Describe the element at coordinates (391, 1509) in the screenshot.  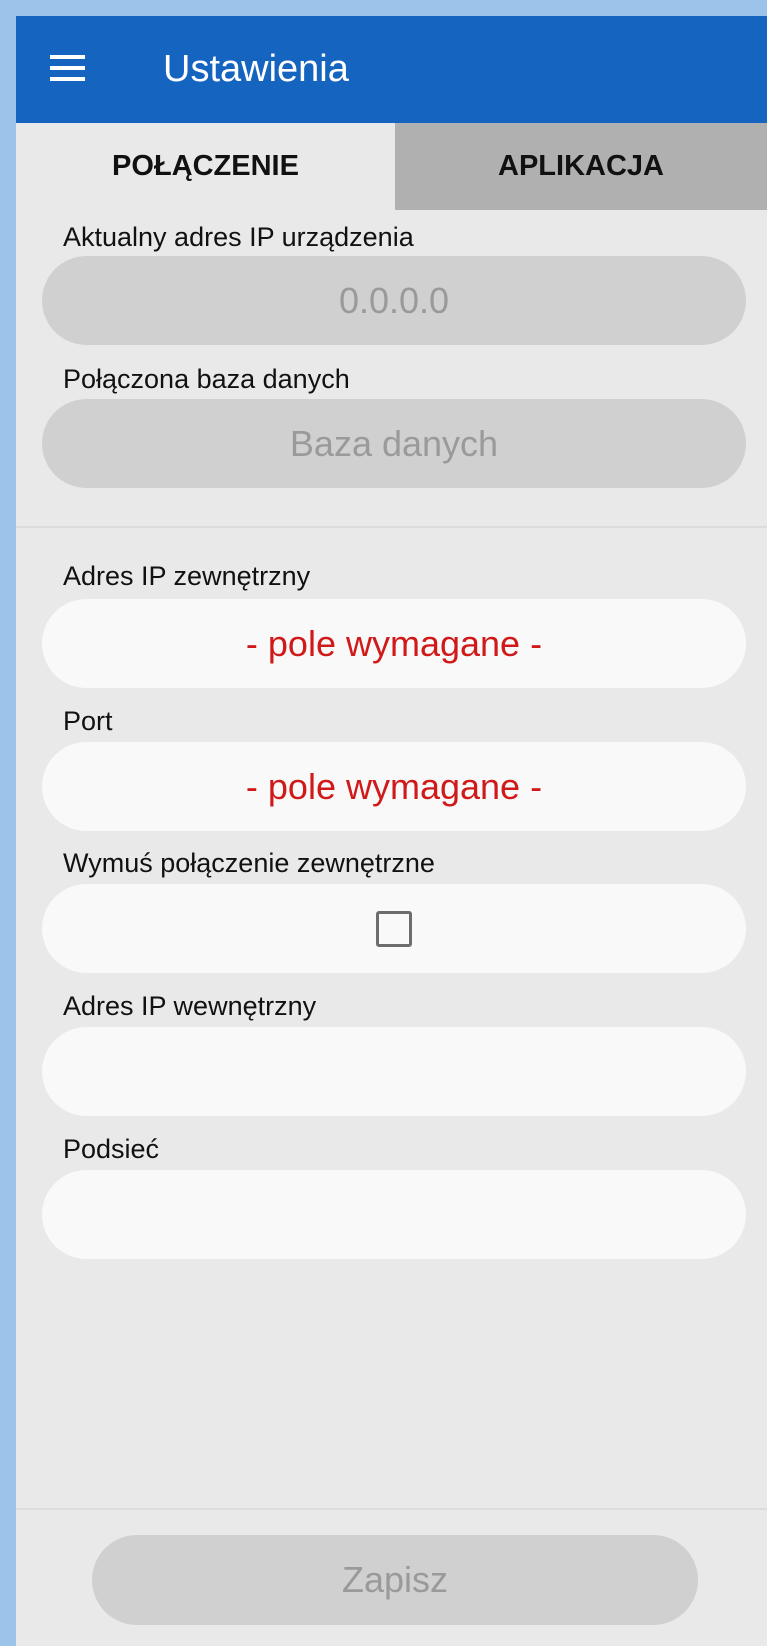
I see `footer-divider` at that location.